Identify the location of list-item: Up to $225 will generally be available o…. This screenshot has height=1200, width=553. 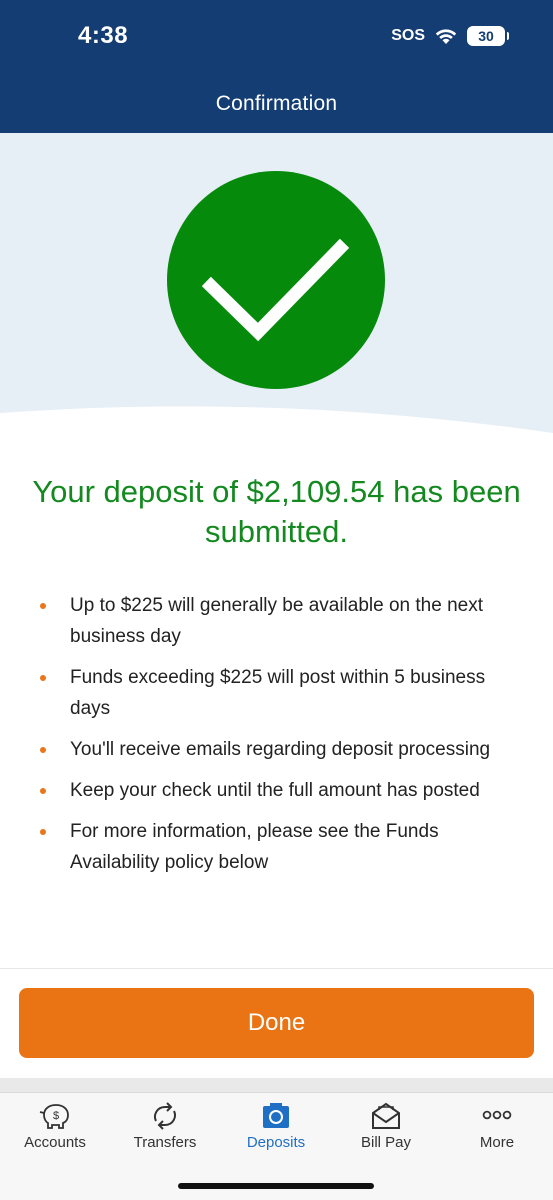
(275, 621).